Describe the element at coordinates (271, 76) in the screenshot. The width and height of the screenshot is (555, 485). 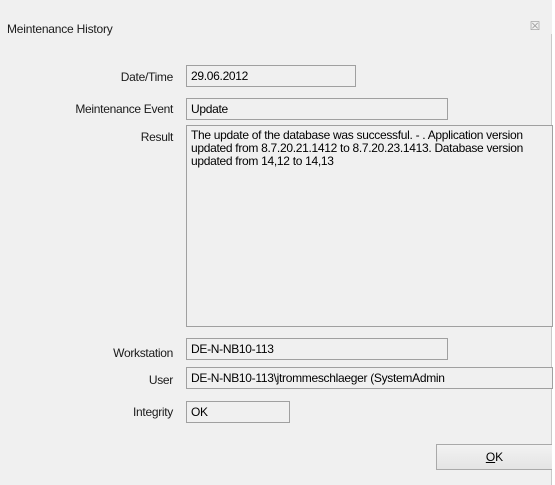
I see `datetime-field: 29.06.2012` at that location.